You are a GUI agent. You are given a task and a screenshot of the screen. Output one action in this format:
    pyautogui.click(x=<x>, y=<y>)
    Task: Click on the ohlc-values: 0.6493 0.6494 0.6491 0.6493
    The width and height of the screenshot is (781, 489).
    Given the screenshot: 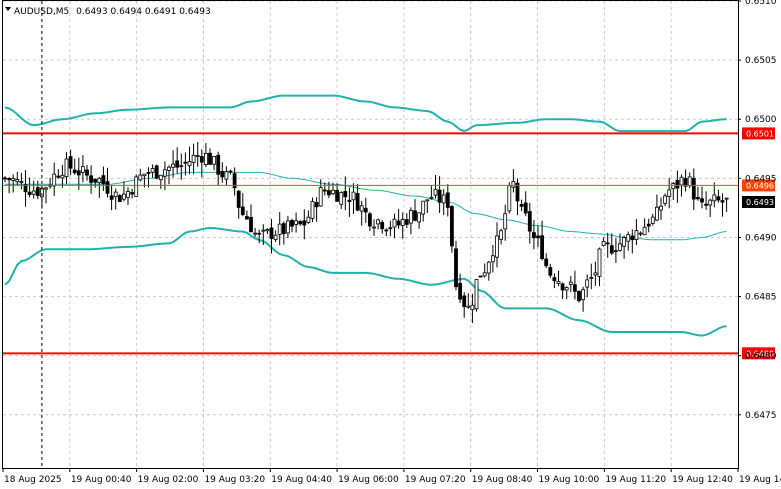 What is the action you would take?
    pyautogui.click(x=143, y=12)
    